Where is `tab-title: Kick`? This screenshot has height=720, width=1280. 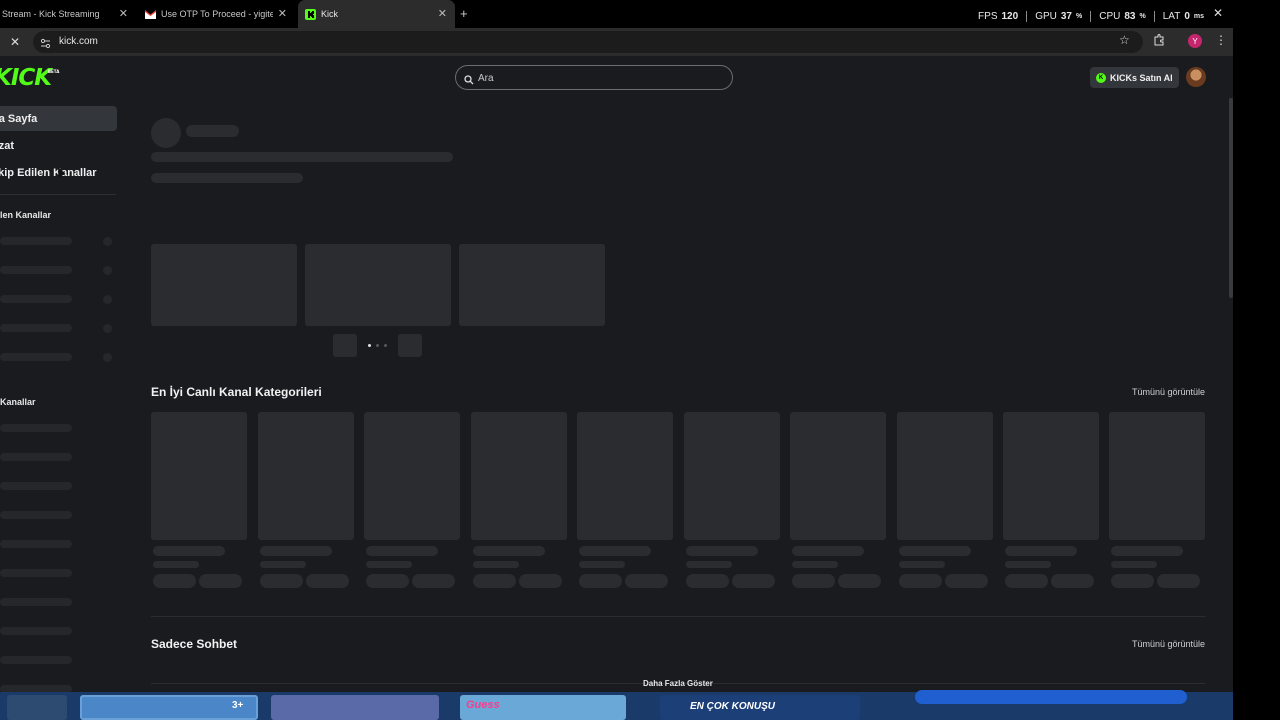
tab-title: Kick is located at coordinates (330, 14).